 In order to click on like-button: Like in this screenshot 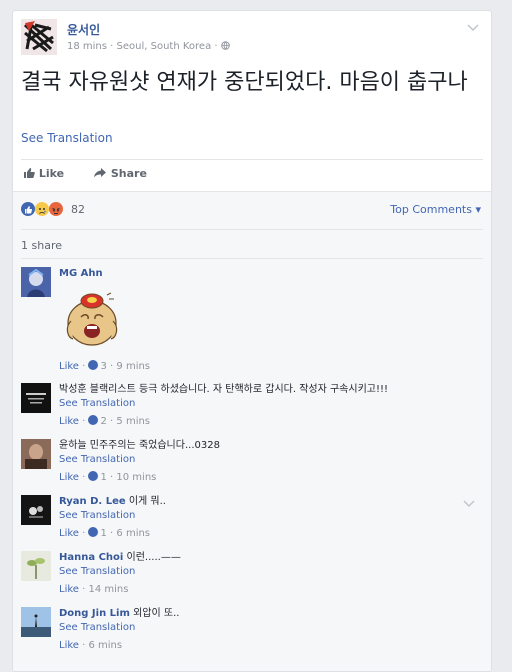, I will do `click(43, 173)`.